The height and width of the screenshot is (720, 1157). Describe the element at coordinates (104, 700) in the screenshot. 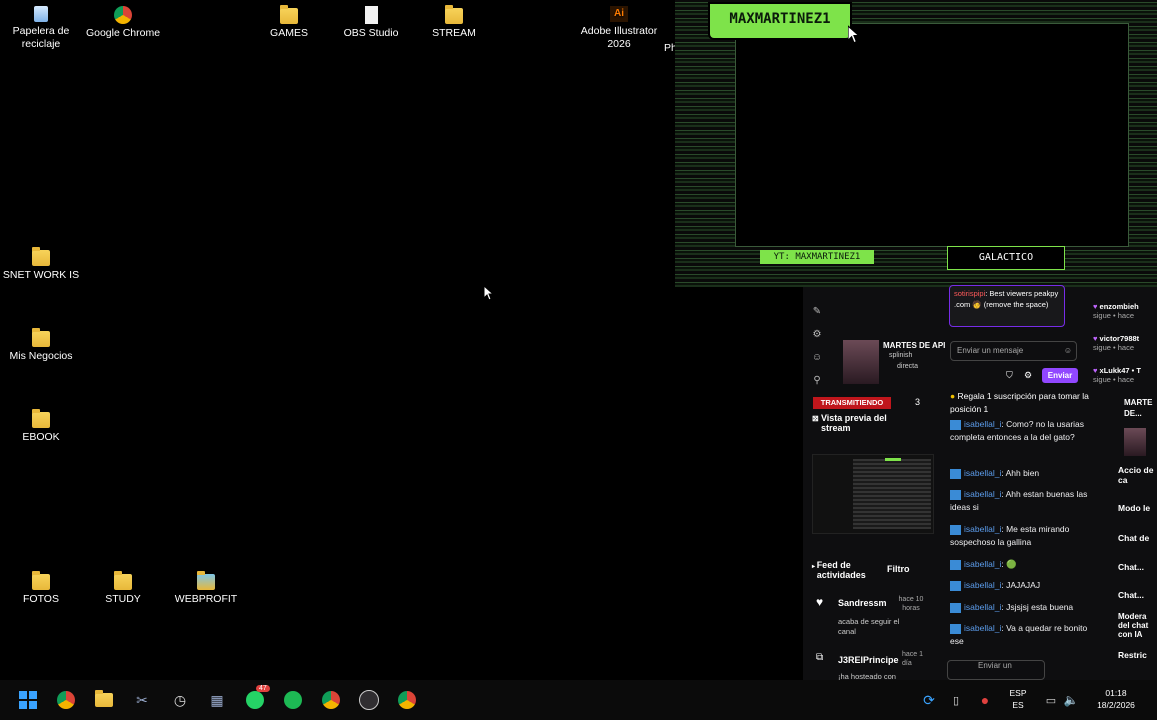

I see `file-explorer-icon` at that location.